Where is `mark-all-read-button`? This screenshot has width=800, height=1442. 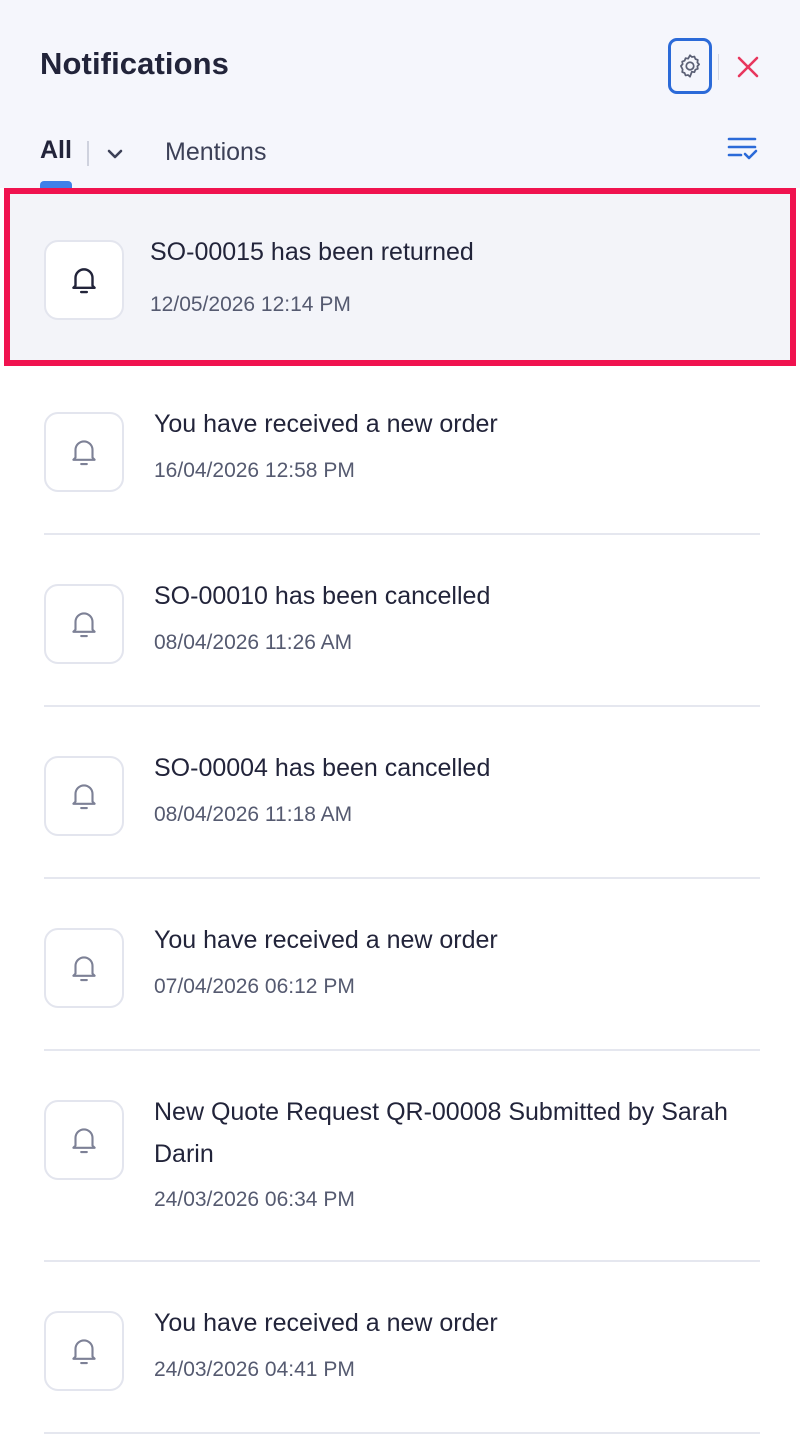 mark-all-read-button is located at coordinates (742, 148).